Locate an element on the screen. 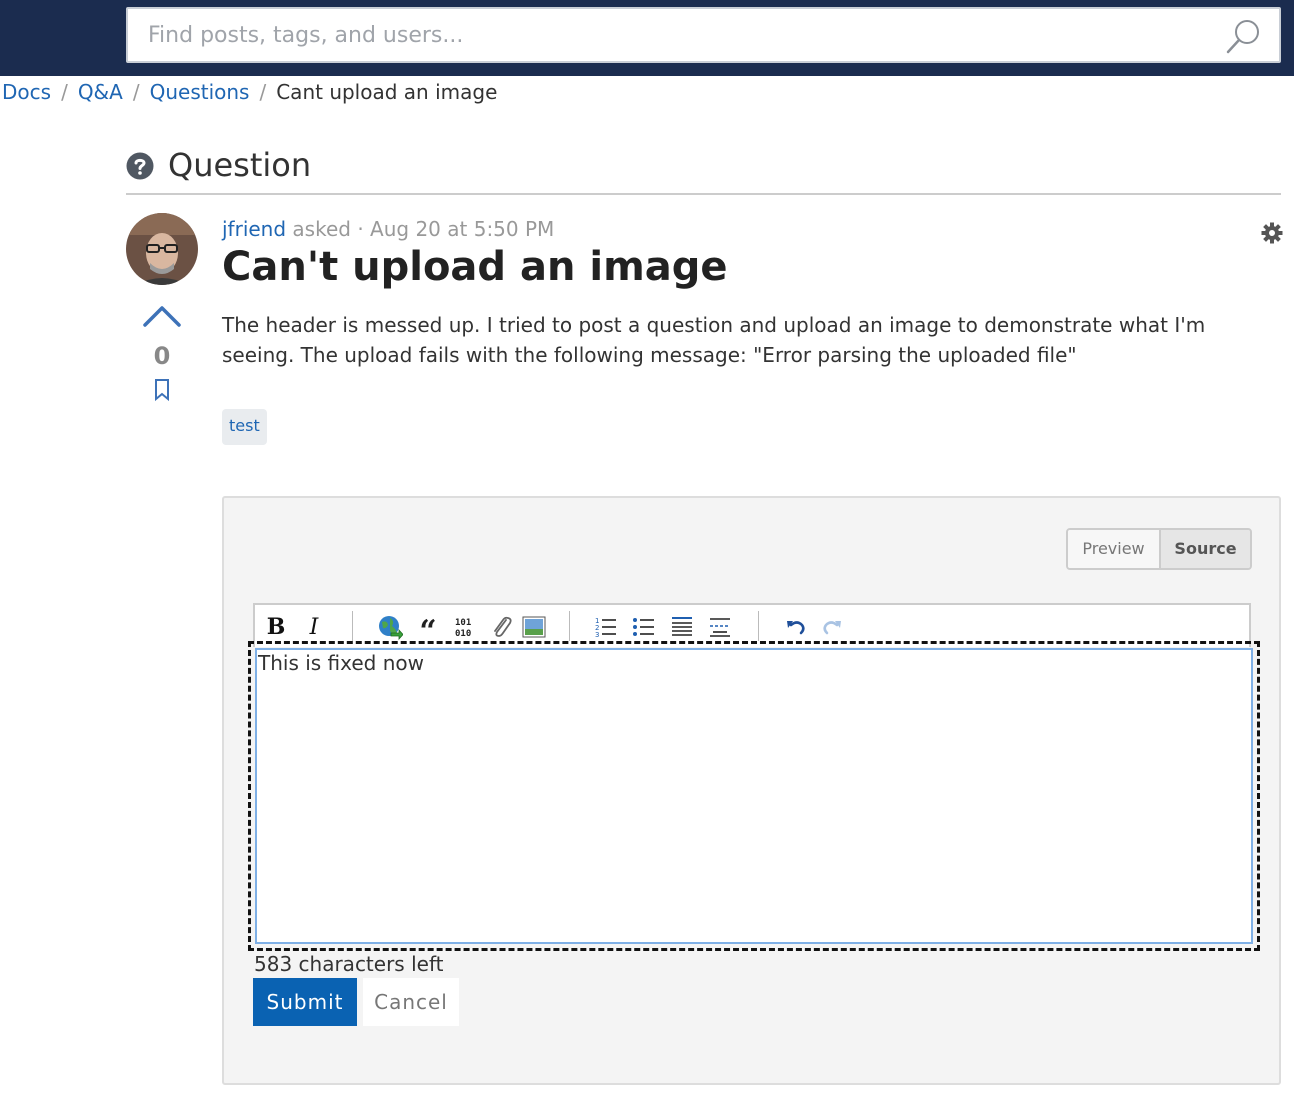  tab-preview: Preview is located at coordinates (1114, 549).